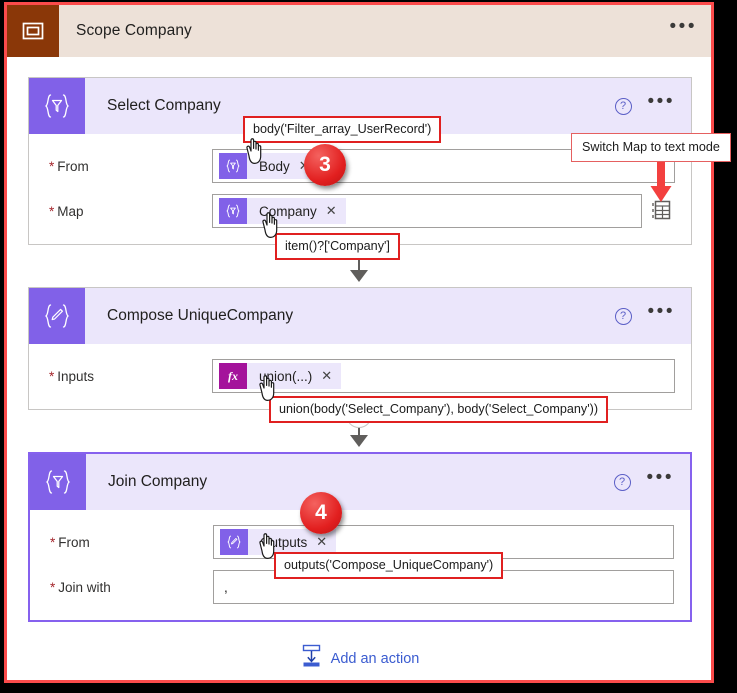  I want to click on scope-header: Scope Company •••, so click(359, 31).